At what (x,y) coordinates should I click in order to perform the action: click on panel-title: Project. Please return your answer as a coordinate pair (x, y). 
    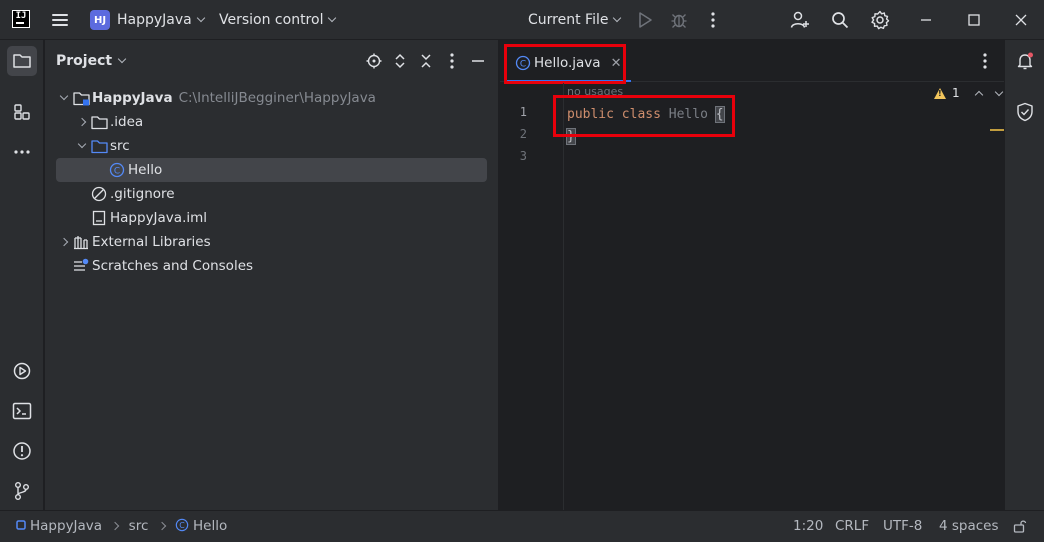
    Looking at the image, I should click on (84, 61).